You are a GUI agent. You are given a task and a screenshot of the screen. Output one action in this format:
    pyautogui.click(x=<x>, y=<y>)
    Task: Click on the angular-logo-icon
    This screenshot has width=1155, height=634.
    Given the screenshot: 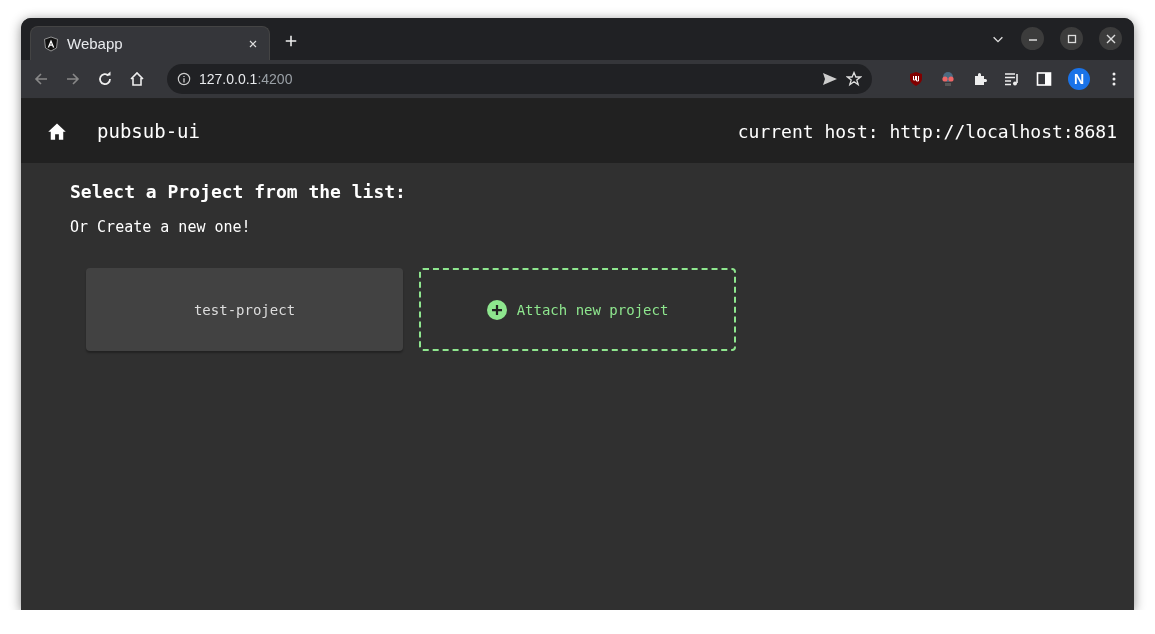 What is the action you would take?
    pyautogui.click(x=51, y=43)
    